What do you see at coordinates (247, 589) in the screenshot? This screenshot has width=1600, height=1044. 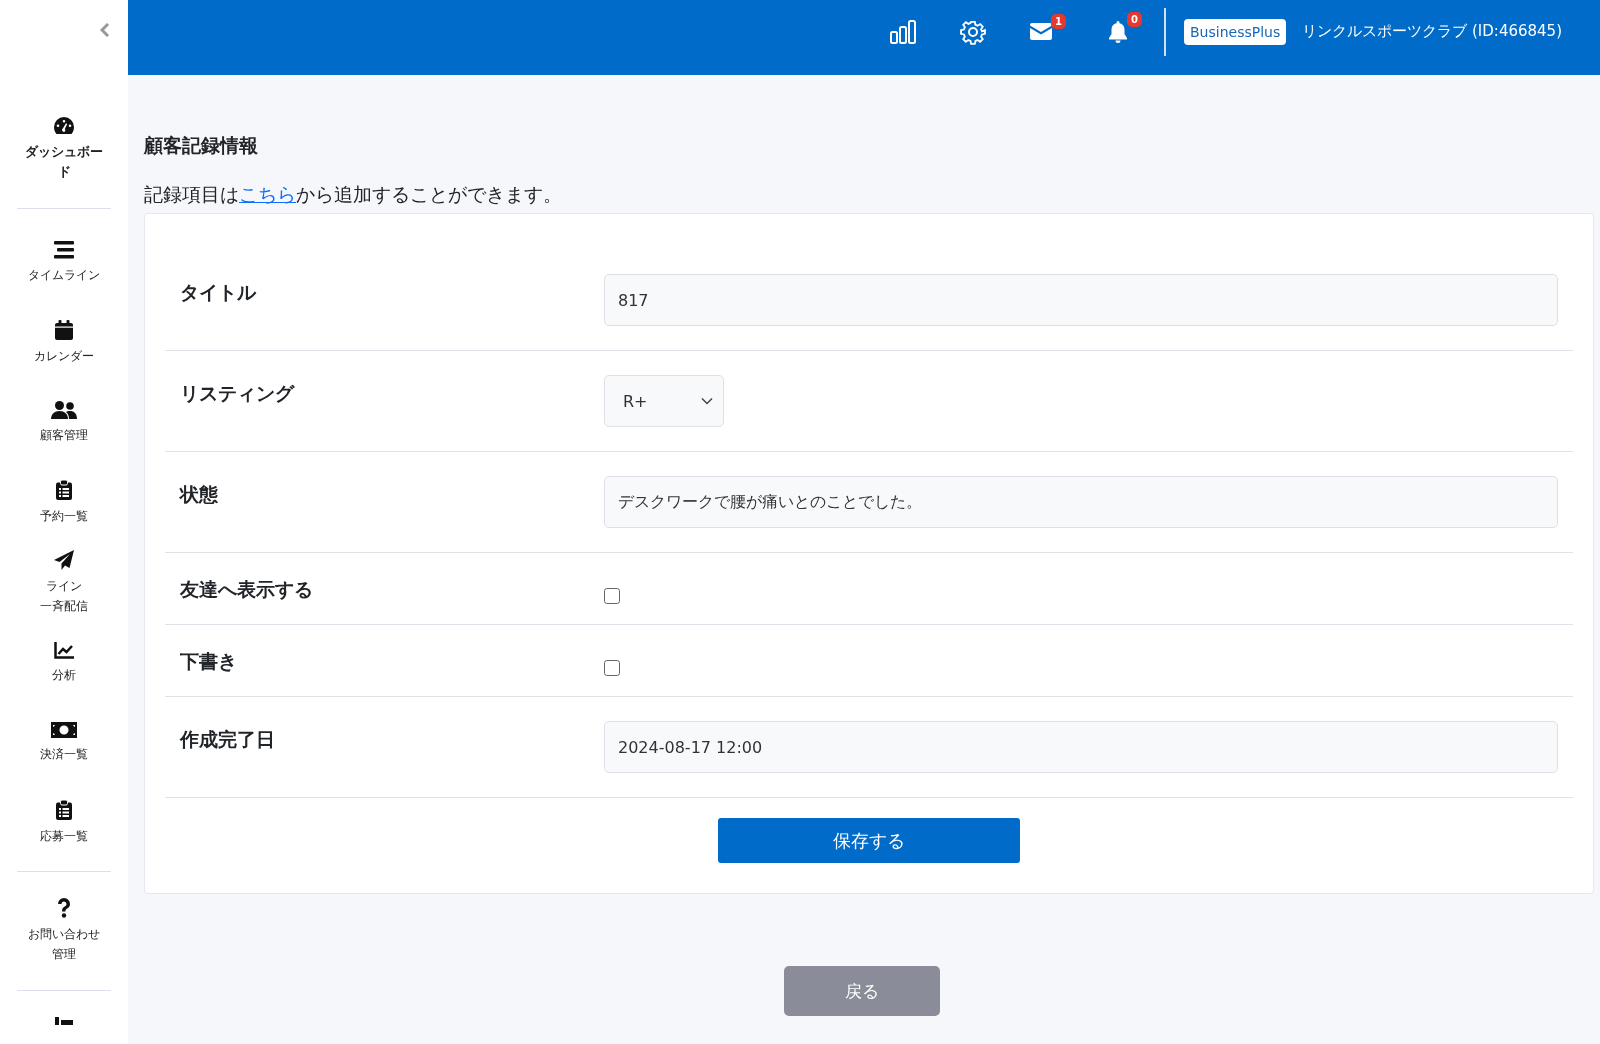 I see `field-label: 友達へ表示する` at bounding box center [247, 589].